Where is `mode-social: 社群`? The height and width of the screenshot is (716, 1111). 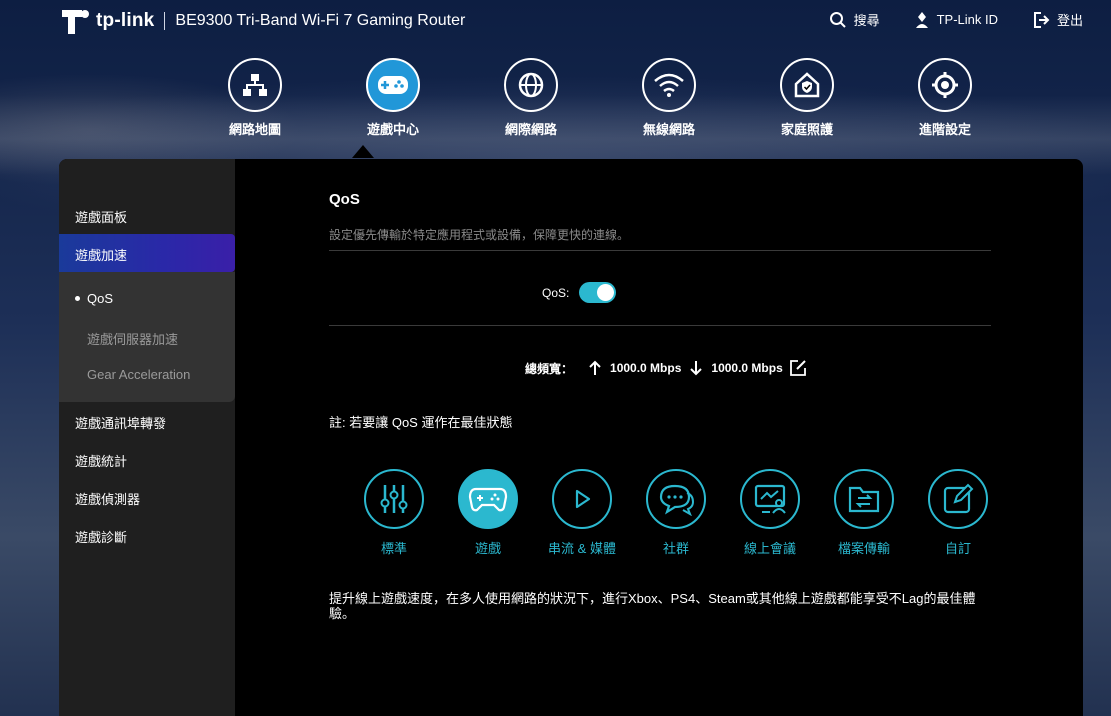
mode-social: 社群 is located at coordinates (676, 513).